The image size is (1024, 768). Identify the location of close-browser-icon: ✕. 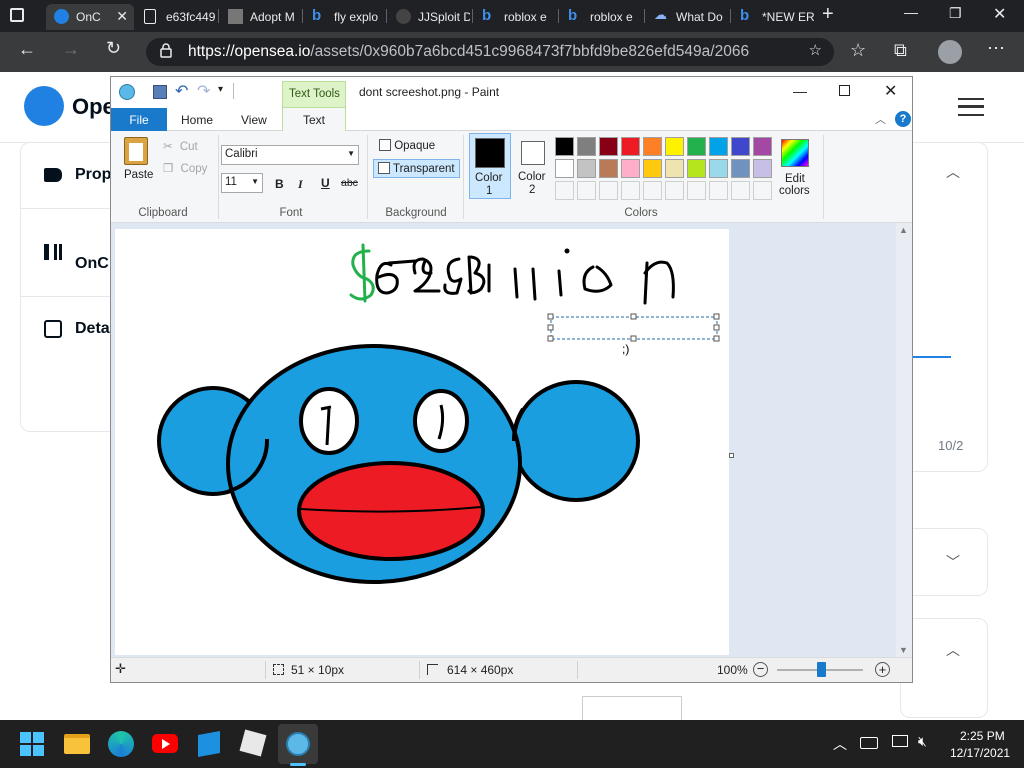
(999, 14).